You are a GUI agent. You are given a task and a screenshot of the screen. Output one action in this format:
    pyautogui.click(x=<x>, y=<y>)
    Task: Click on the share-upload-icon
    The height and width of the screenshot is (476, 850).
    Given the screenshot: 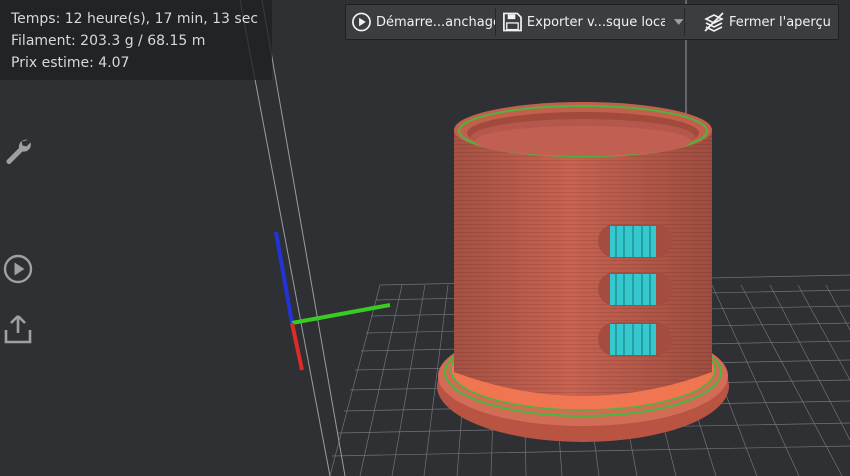 What is the action you would take?
    pyautogui.click(x=18, y=329)
    